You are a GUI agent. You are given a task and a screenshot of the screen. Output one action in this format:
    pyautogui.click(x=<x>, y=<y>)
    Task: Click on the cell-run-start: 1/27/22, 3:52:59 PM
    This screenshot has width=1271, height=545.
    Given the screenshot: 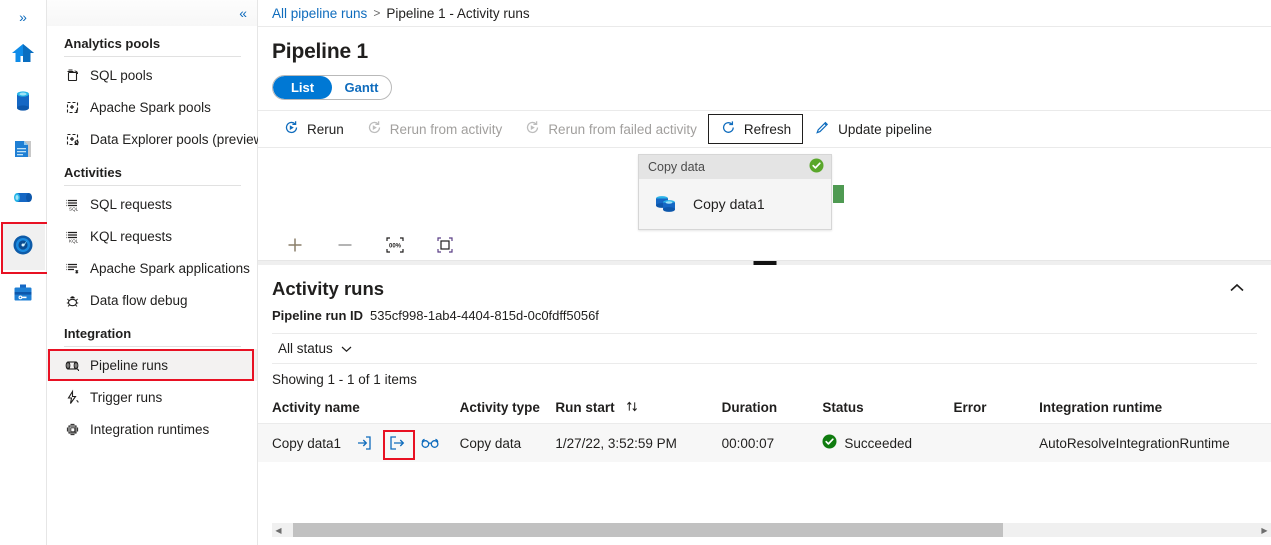 What is the action you would take?
    pyautogui.click(x=616, y=443)
    